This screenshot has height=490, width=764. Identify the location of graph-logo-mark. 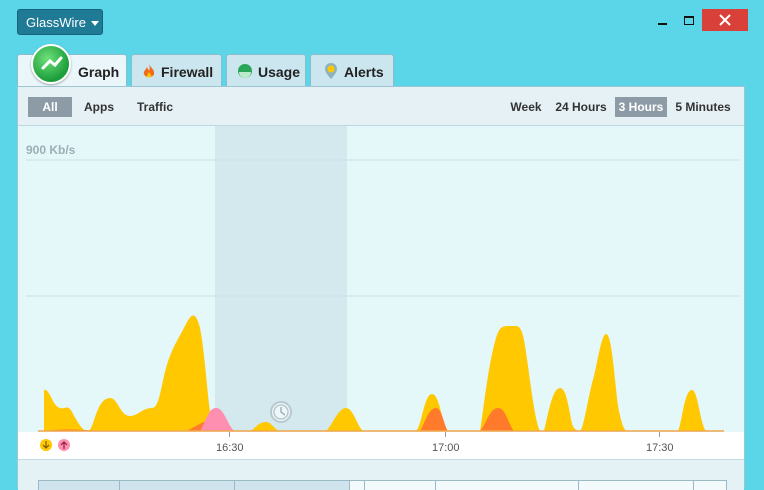
(52, 63).